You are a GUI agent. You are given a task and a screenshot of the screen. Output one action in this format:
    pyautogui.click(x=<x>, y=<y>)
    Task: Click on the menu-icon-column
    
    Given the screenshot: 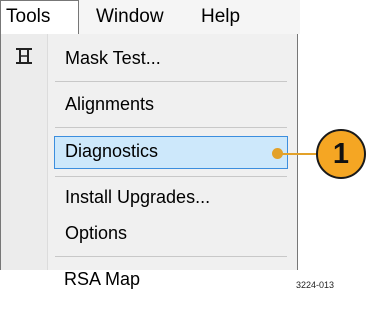 What is the action you would take?
    pyautogui.click(x=24, y=152)
    